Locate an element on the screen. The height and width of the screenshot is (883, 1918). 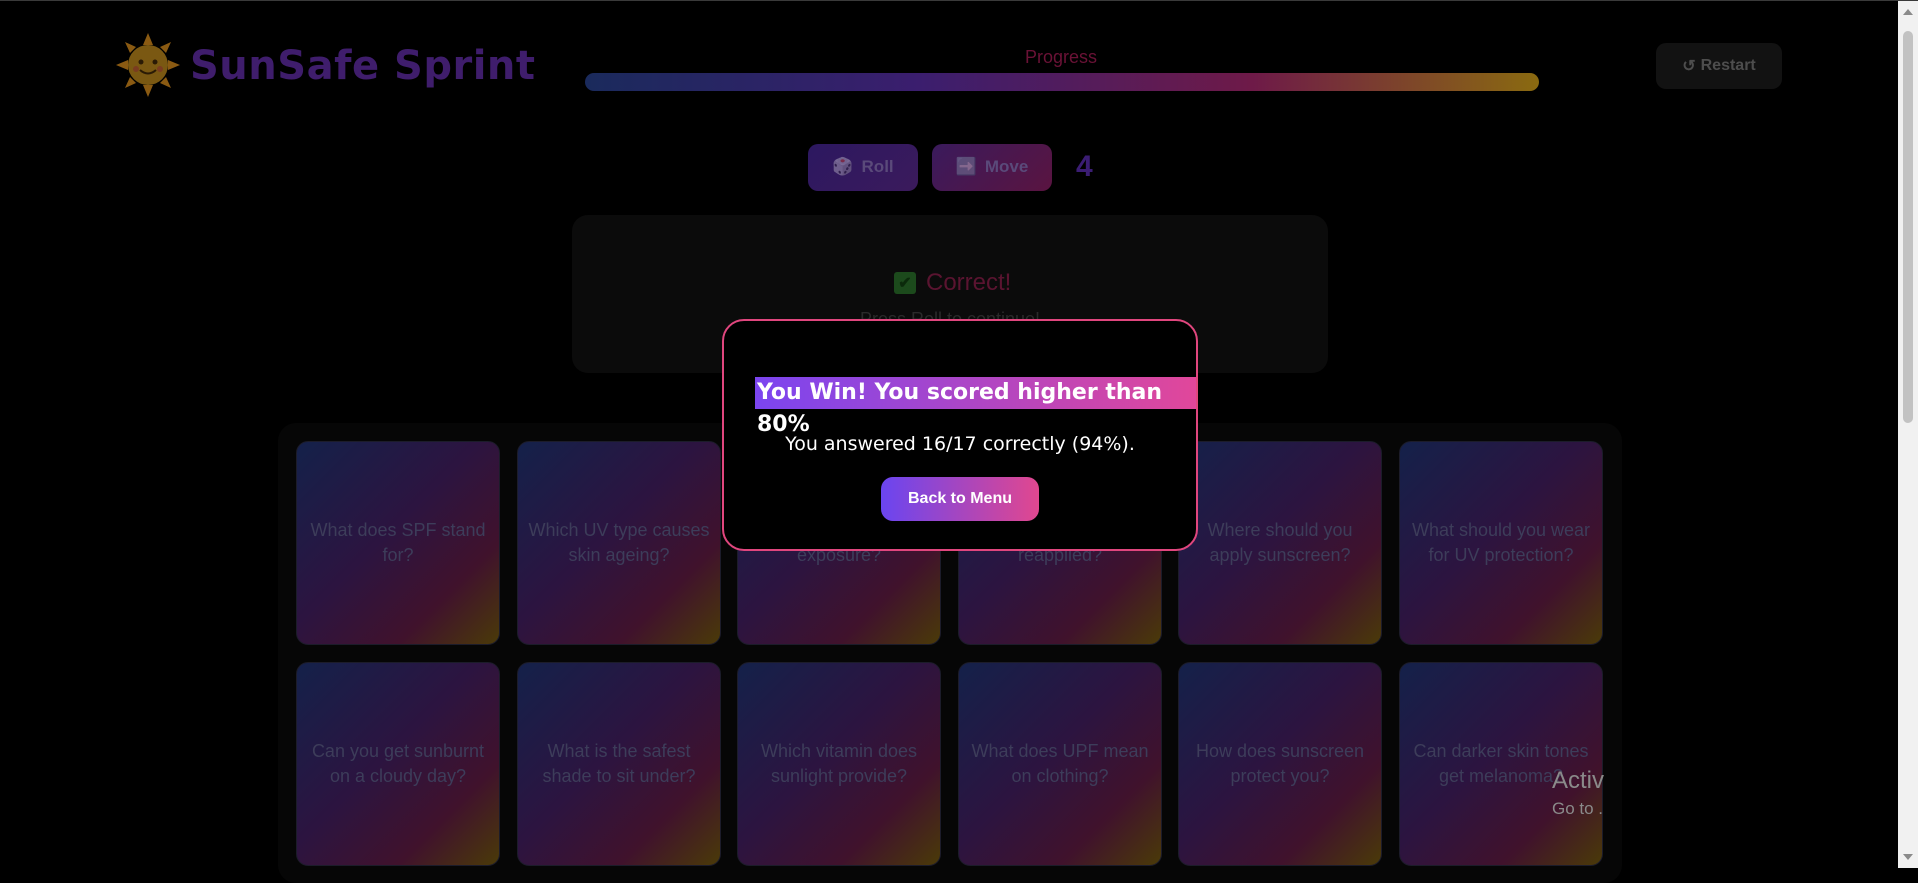
app-title: SunSafe Sprint is located at coordinates (363, 66).